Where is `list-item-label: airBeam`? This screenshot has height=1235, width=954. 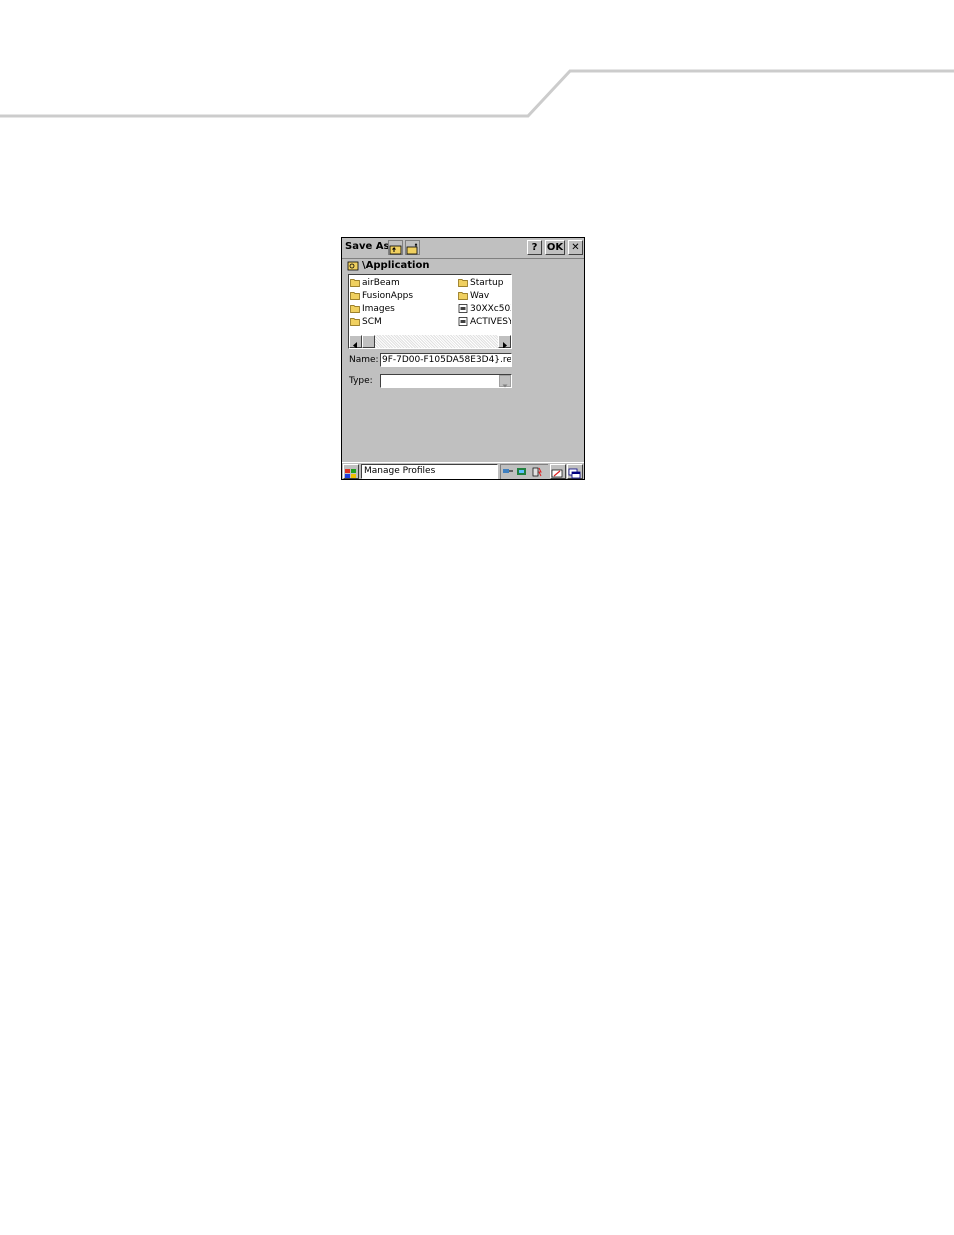
list-item-label: airBeam is located at coordinates (381, 283).